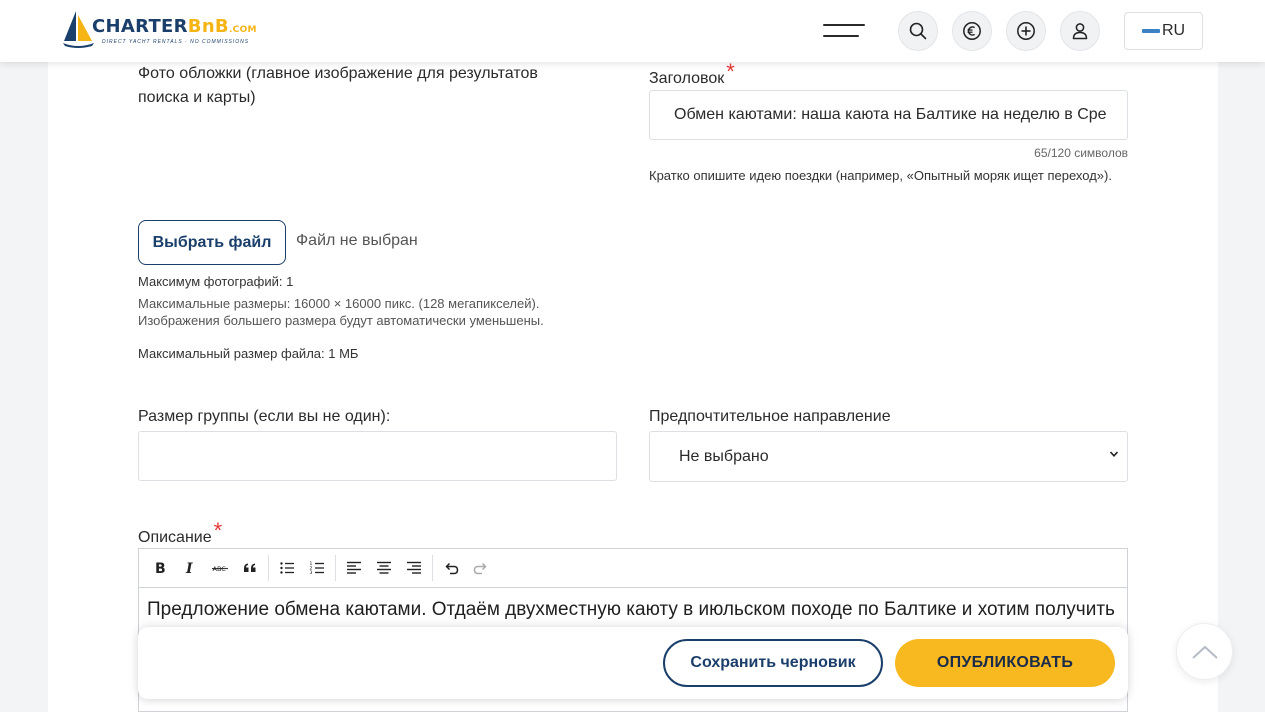  I want to click on add-icon, so click(1026, 31).